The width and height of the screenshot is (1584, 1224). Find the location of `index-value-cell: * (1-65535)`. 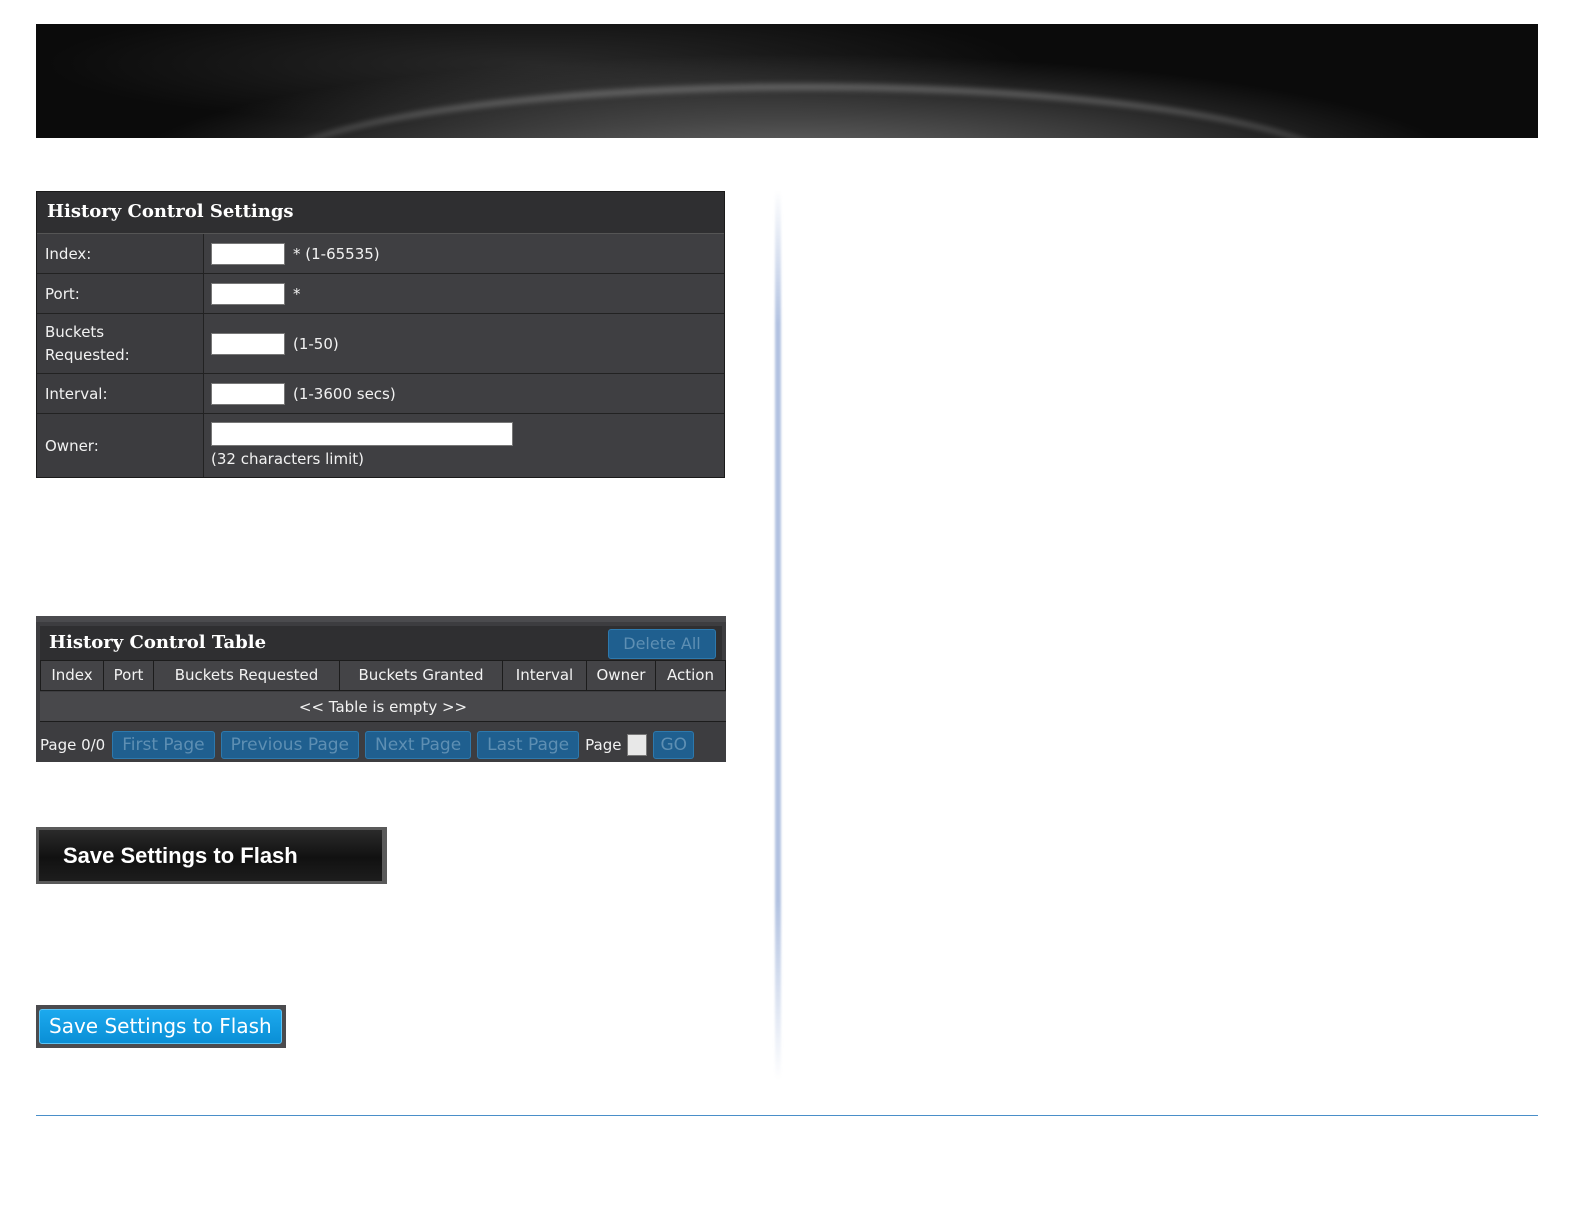

index-value-cell: * (1-65535) is located at coordinates (295, 253).